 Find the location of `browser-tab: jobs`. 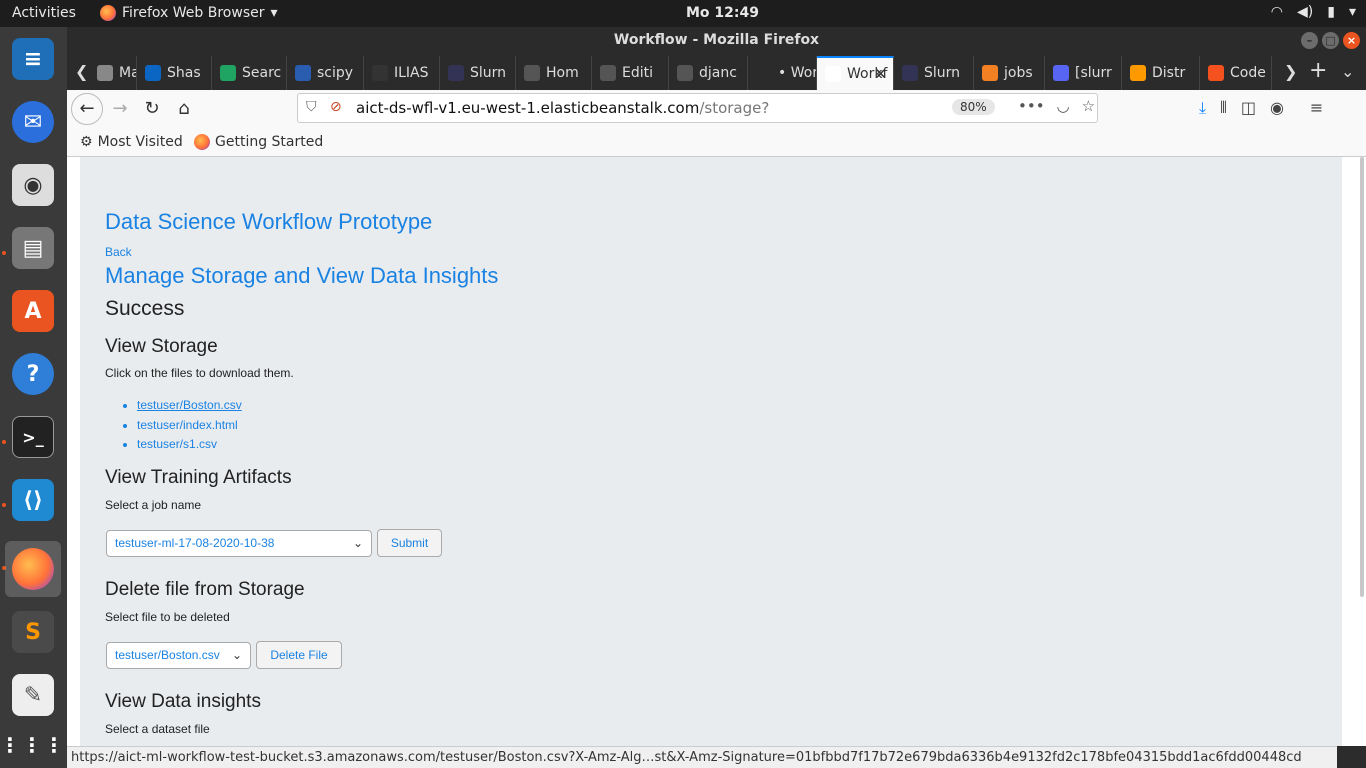

browser-tab: jobs is located at coordinates (1009, 73).